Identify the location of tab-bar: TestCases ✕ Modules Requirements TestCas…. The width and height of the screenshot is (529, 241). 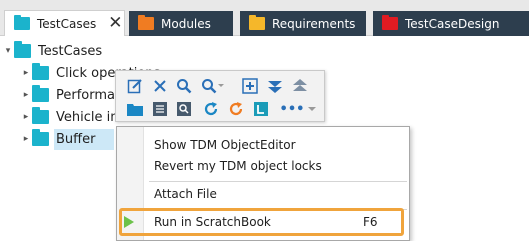
(264, 18).